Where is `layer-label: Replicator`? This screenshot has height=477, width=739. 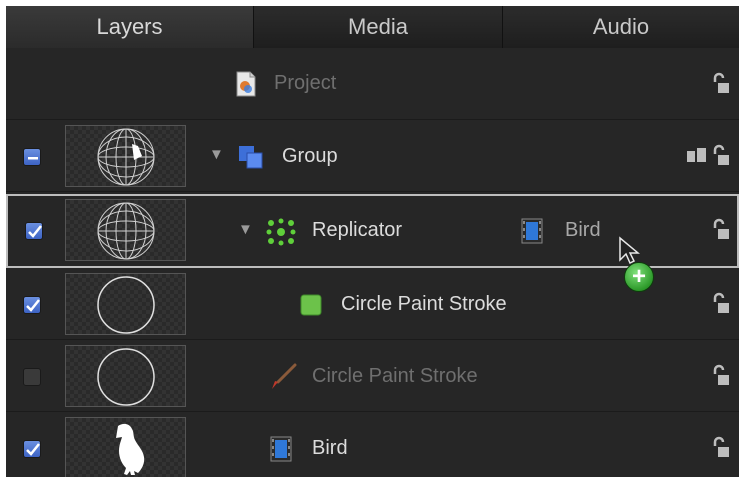
layer-label: Replicator is located at coordinates (357, 230).